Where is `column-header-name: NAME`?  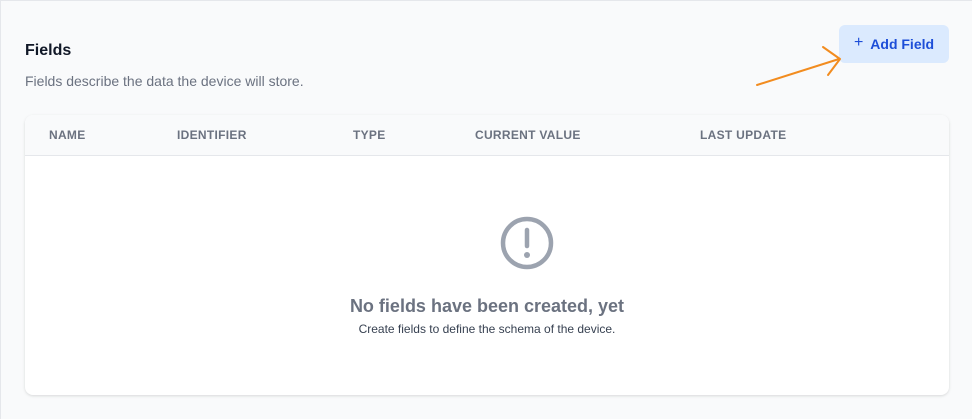
column-header-name: NAME is located at coordinates (67, 135).